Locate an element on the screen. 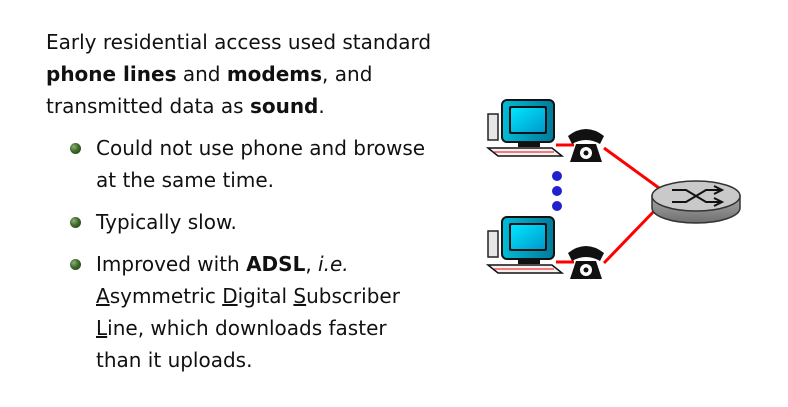 This screenshot has width=788, height=407. network-diagram is located at coordinates (613, 189).